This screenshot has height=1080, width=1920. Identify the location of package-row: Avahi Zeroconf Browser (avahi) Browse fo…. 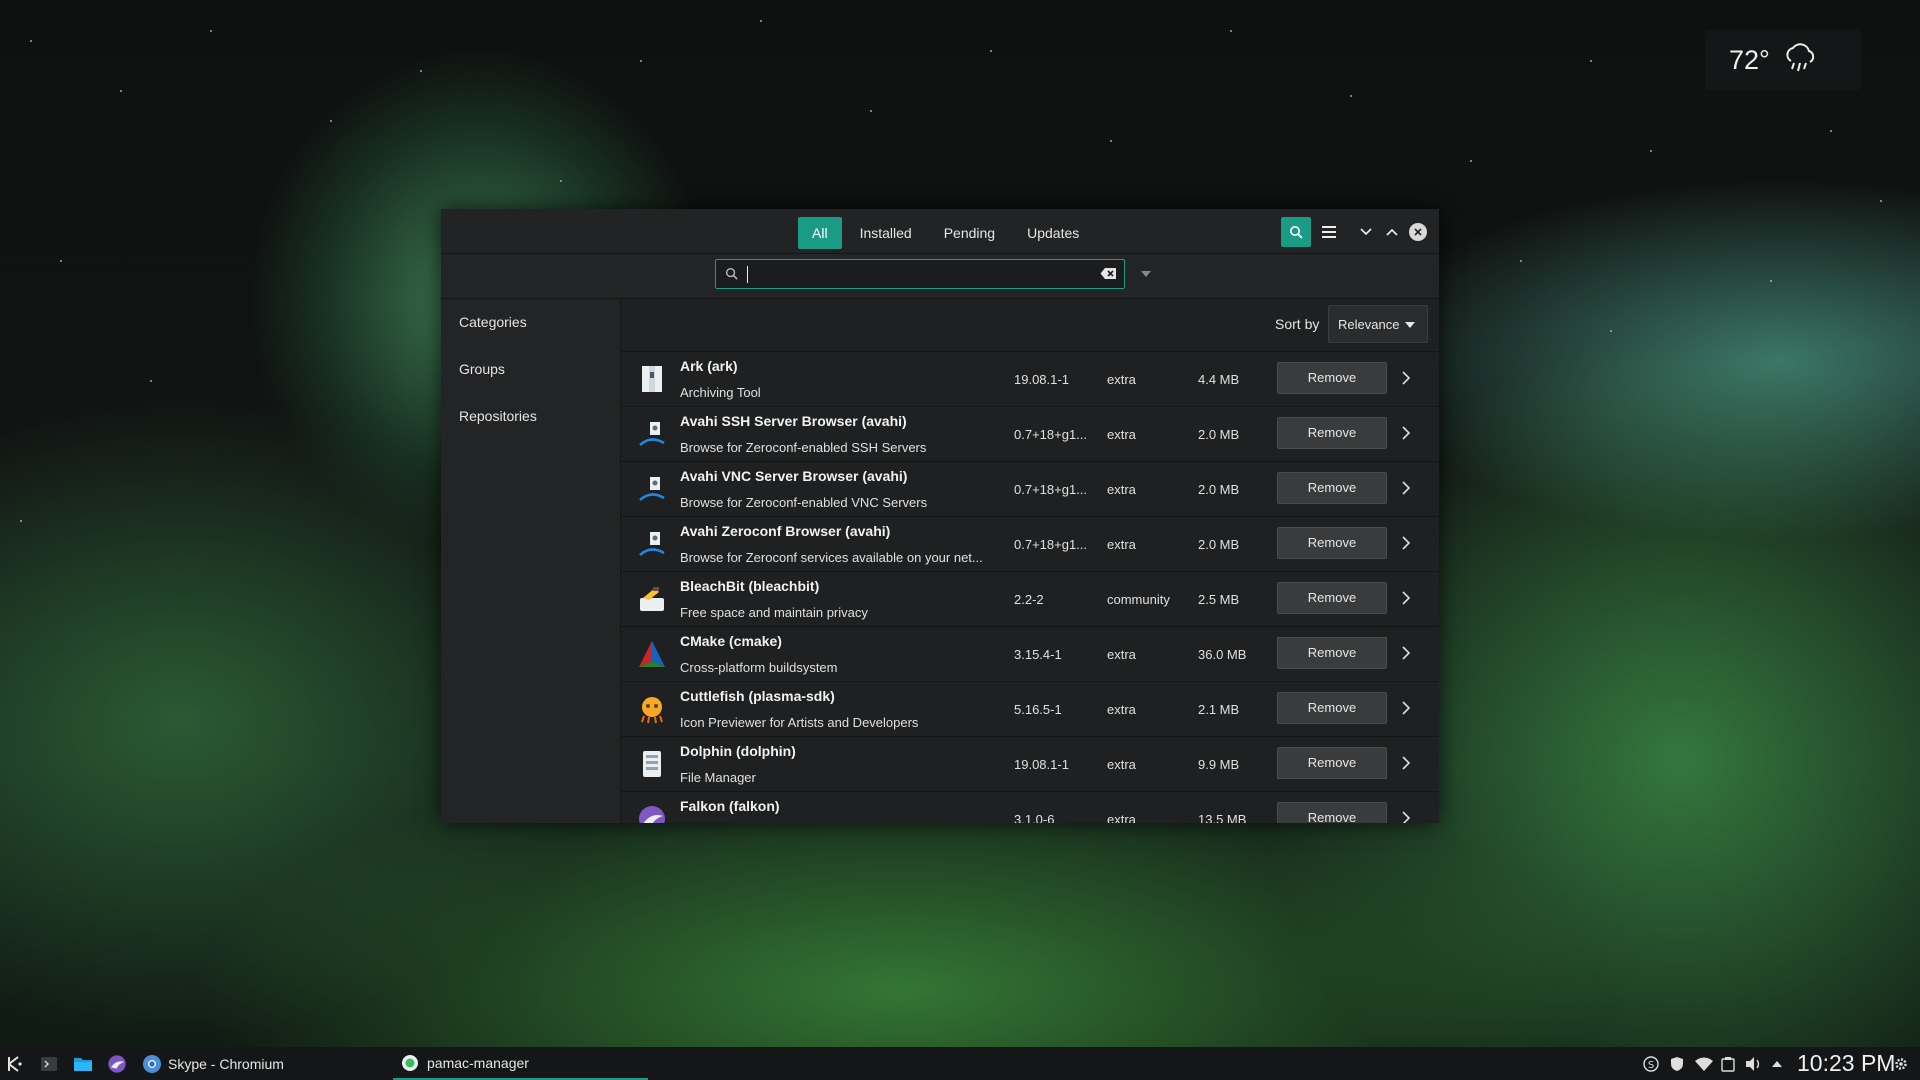
(1030, 544).